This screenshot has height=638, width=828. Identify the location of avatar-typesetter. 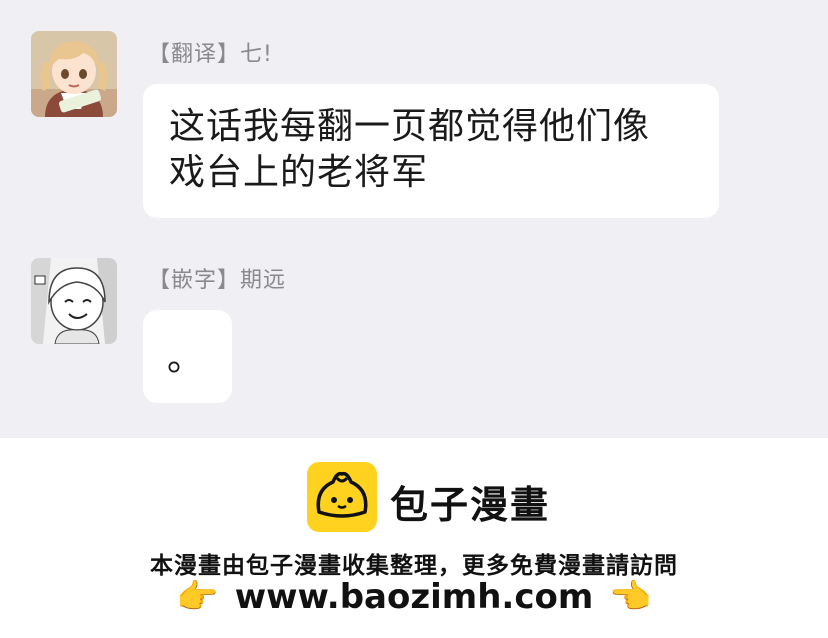
(74, 301).